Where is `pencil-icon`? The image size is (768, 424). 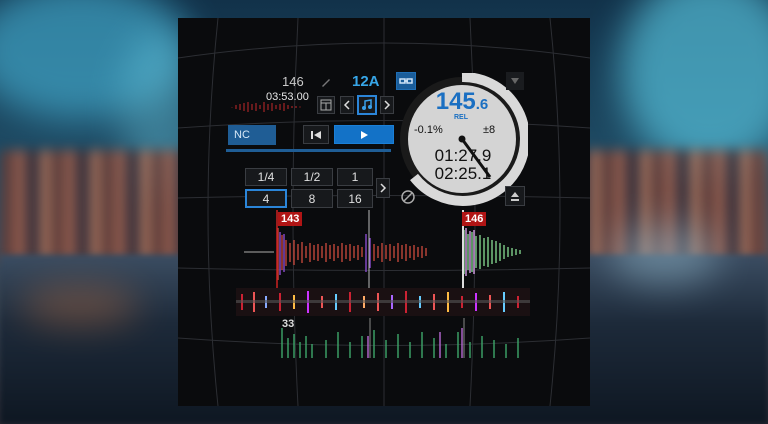 pencil-icon is located at coordinates (326, 83).